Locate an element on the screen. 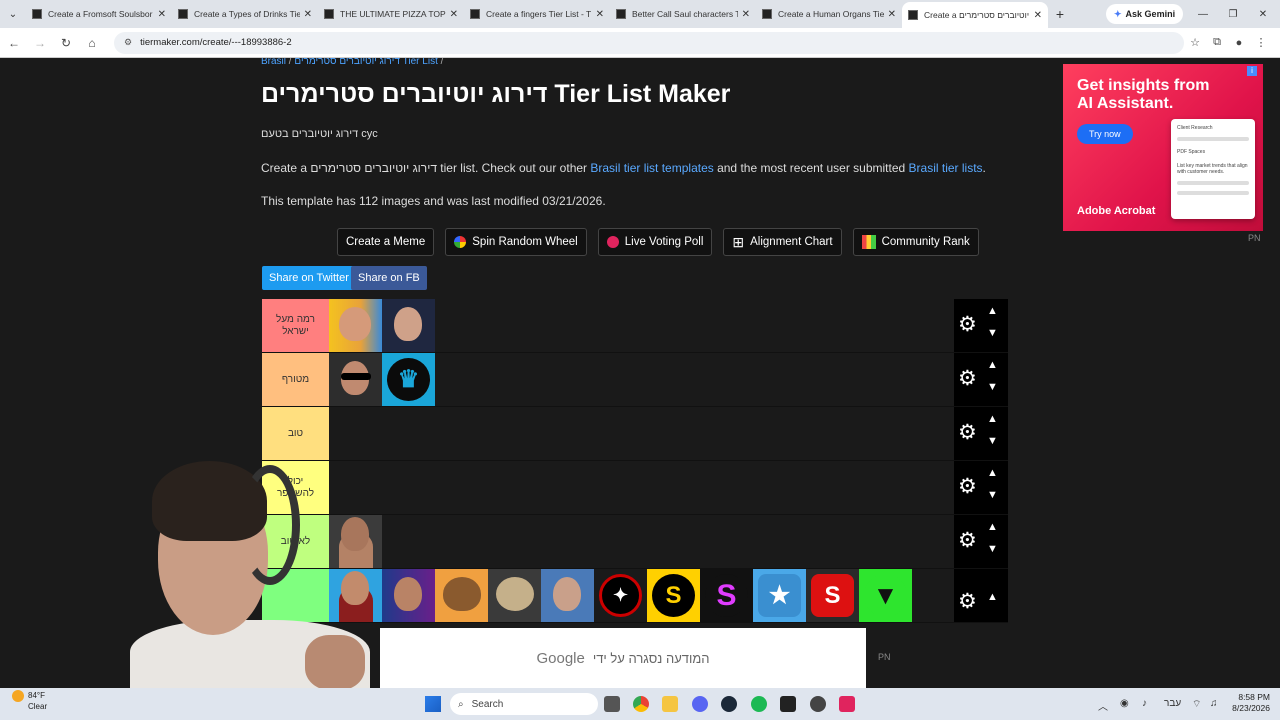  browser-tab-active: Create a דירוג יוטיוברים סטרימרים✕ is located at coordinates (975, 15).